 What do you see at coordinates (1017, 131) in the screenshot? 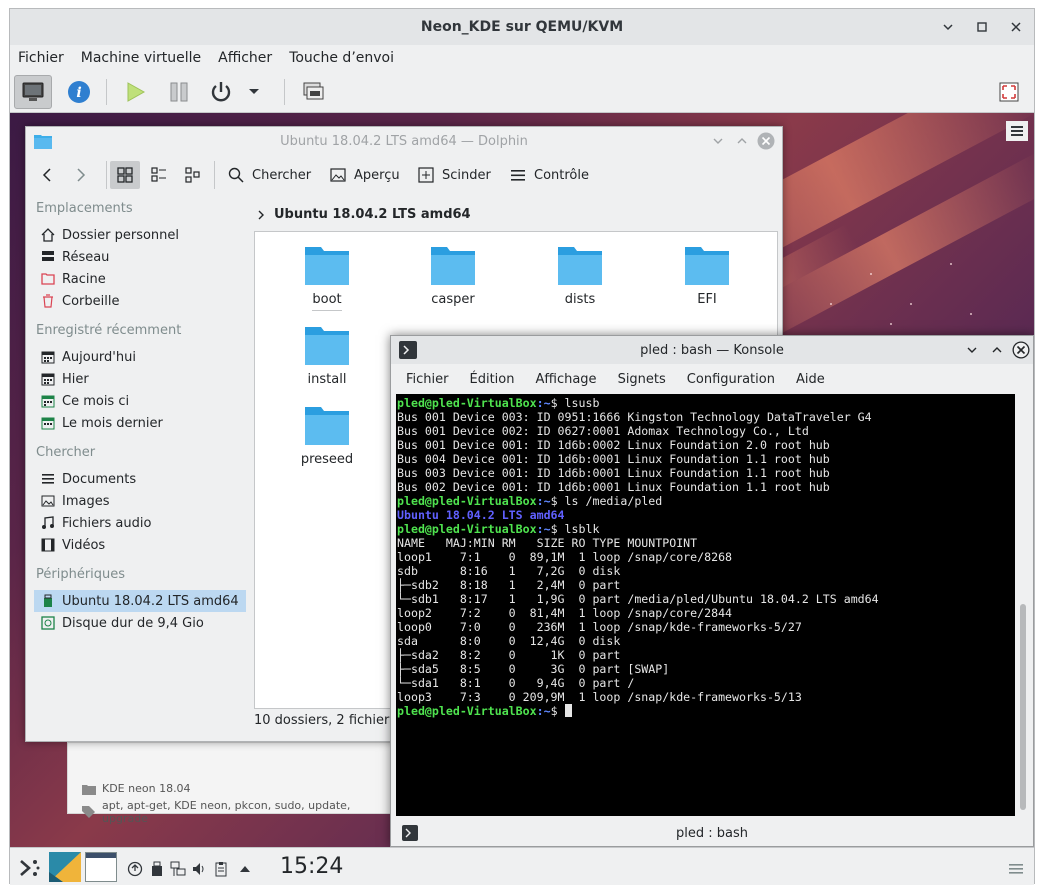
I see `desktop-menu-icon` at bounding box center [1017, 131].